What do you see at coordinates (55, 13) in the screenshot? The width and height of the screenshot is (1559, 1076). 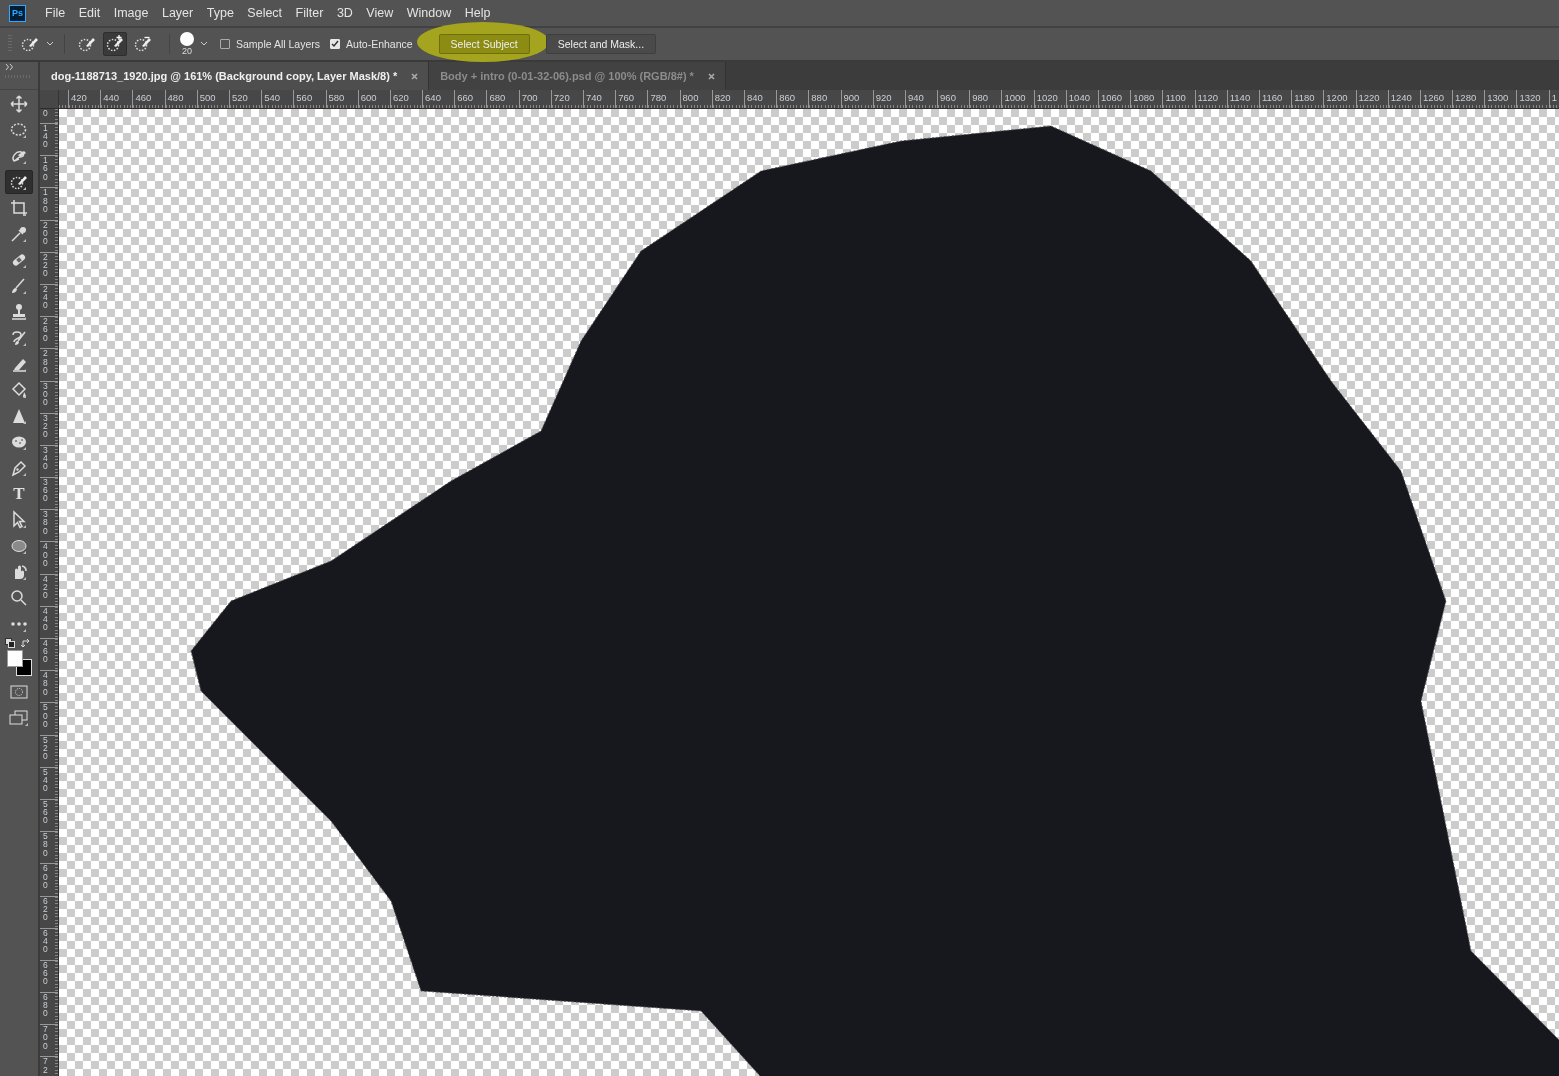 I see `menu-item: File` at bounding box center [55, 13].